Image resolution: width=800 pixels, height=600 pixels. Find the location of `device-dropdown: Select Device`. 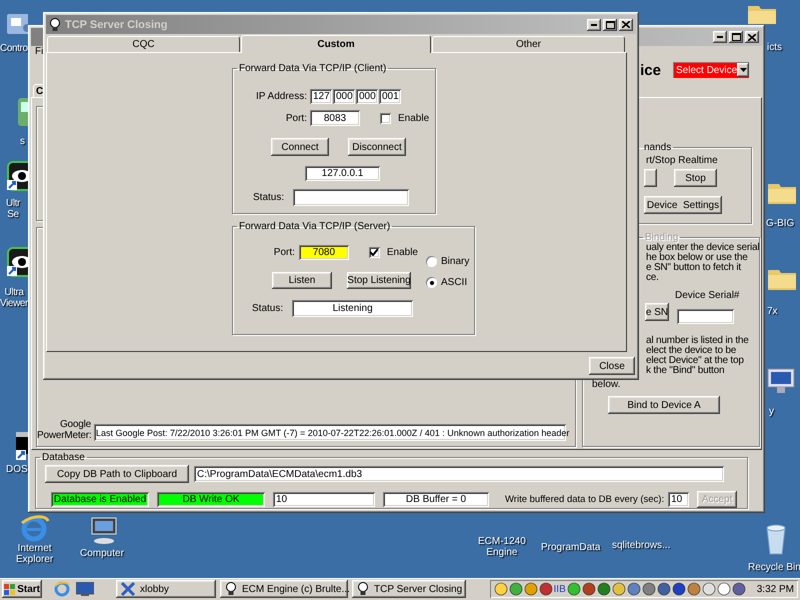

device-dropdown: Select Device is located at coordinates (711, 70).